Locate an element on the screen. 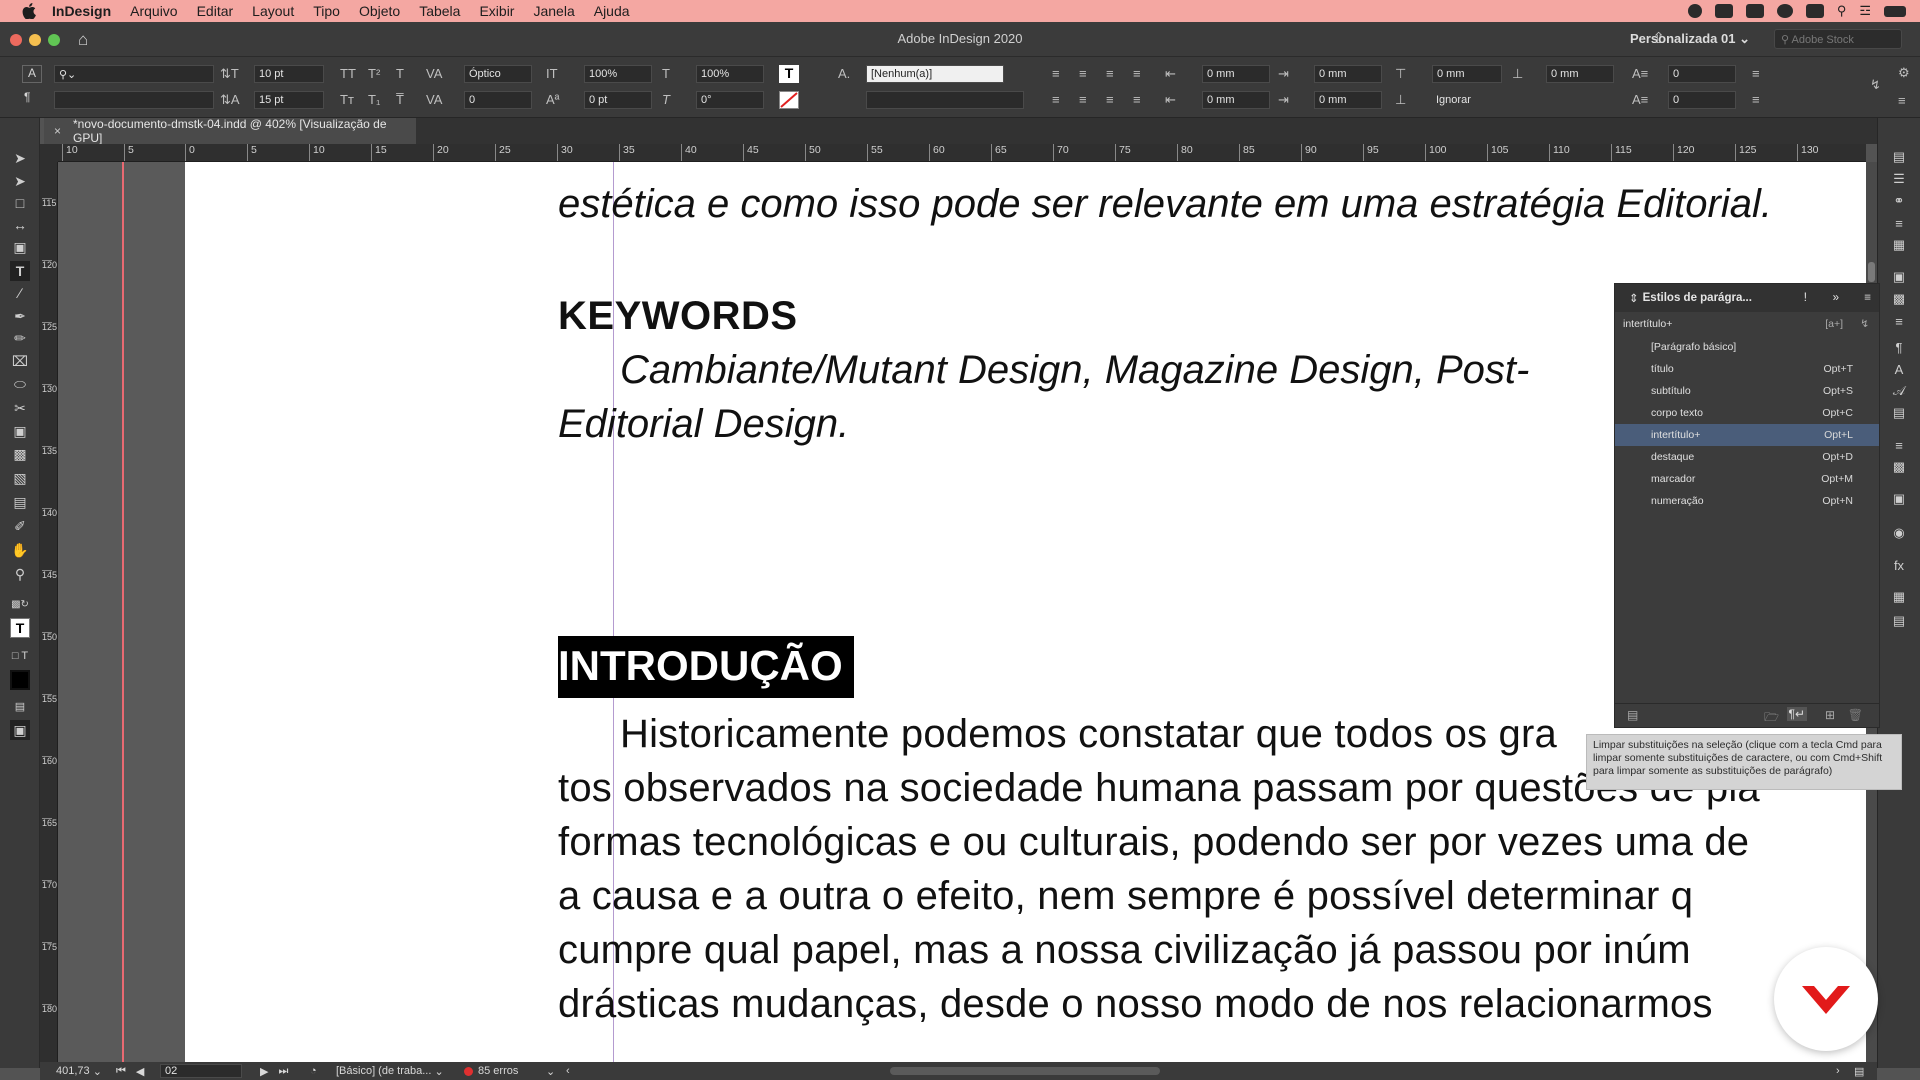 Image resolution: width=1920 pixels, height=1080 pixels. direct-selection-tool-icon: ➤ is located at coordinates (20, 181).